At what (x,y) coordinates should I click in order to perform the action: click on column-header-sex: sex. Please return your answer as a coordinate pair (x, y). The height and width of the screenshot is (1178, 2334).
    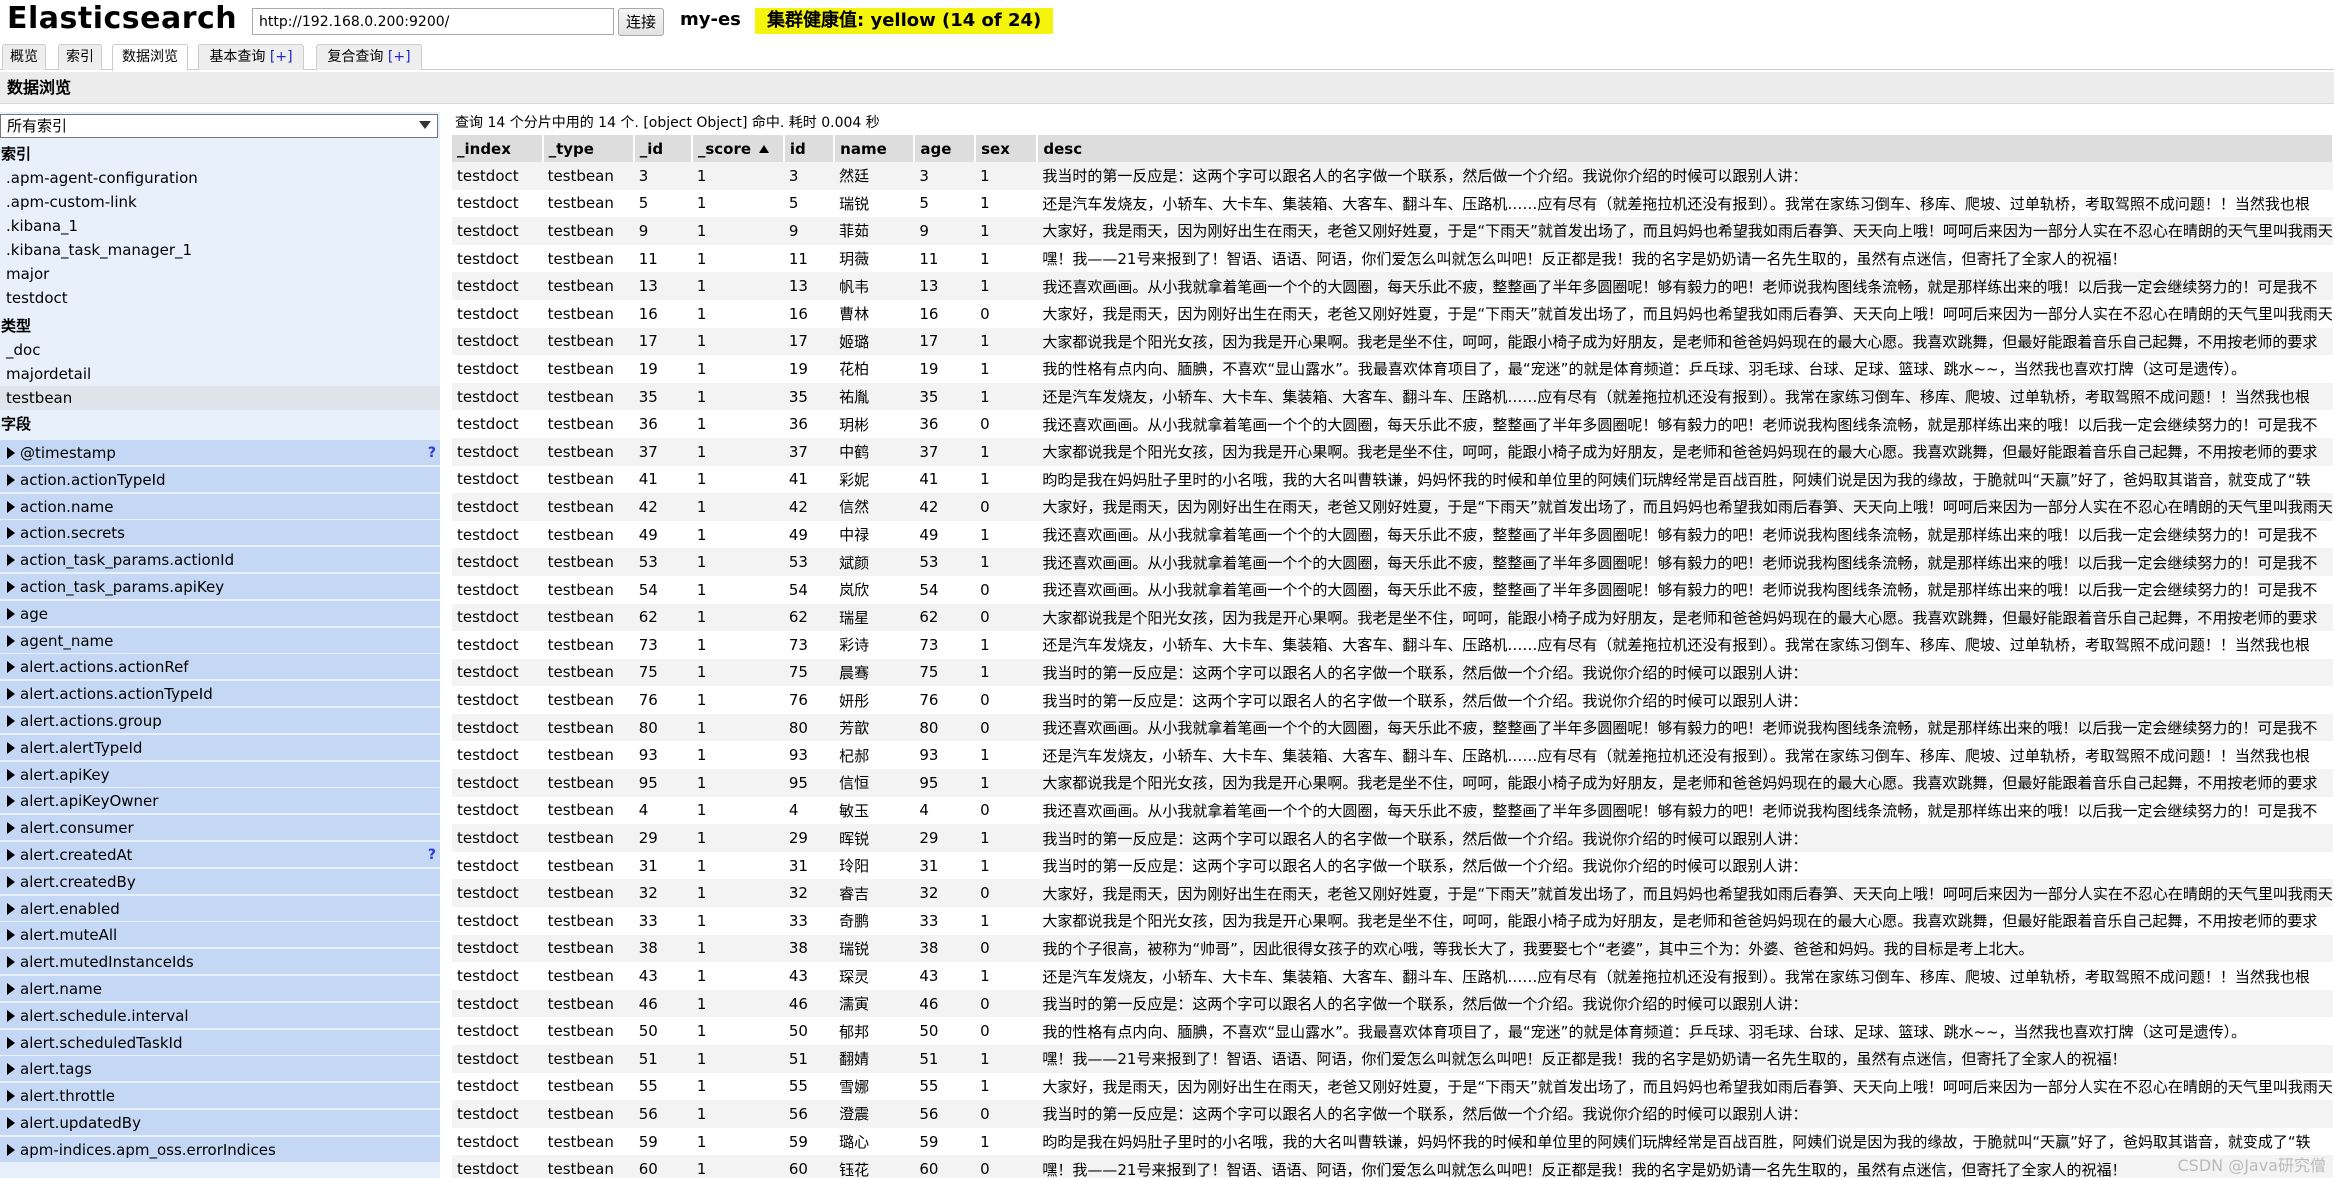
    Looking at the image, I should click on (1007, 148).